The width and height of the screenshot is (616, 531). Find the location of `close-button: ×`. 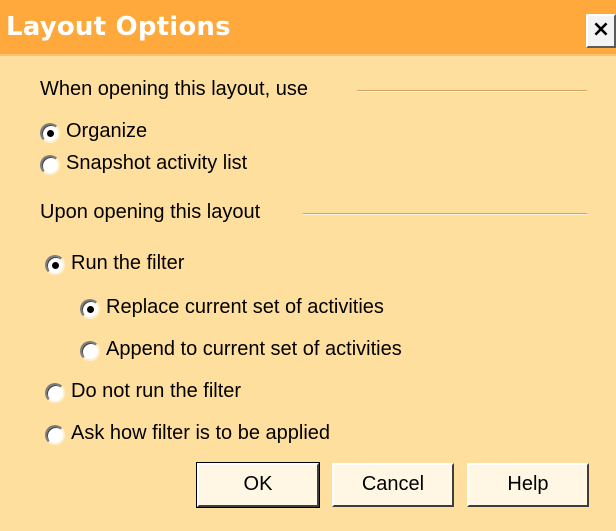

close-button: × is located at coordinates (601, 31).